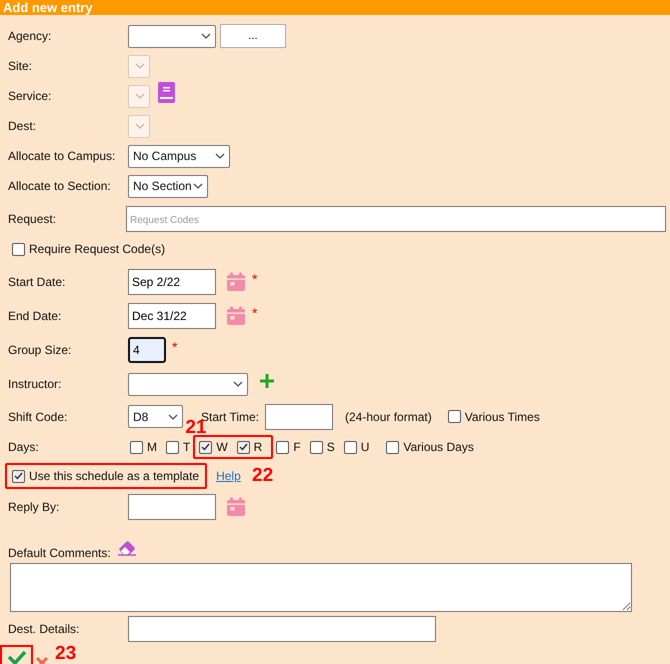 The image size is (670, 664). Describe the element at coordinates (299, 417) in the screenshot. I see `start-time-field` at that location.